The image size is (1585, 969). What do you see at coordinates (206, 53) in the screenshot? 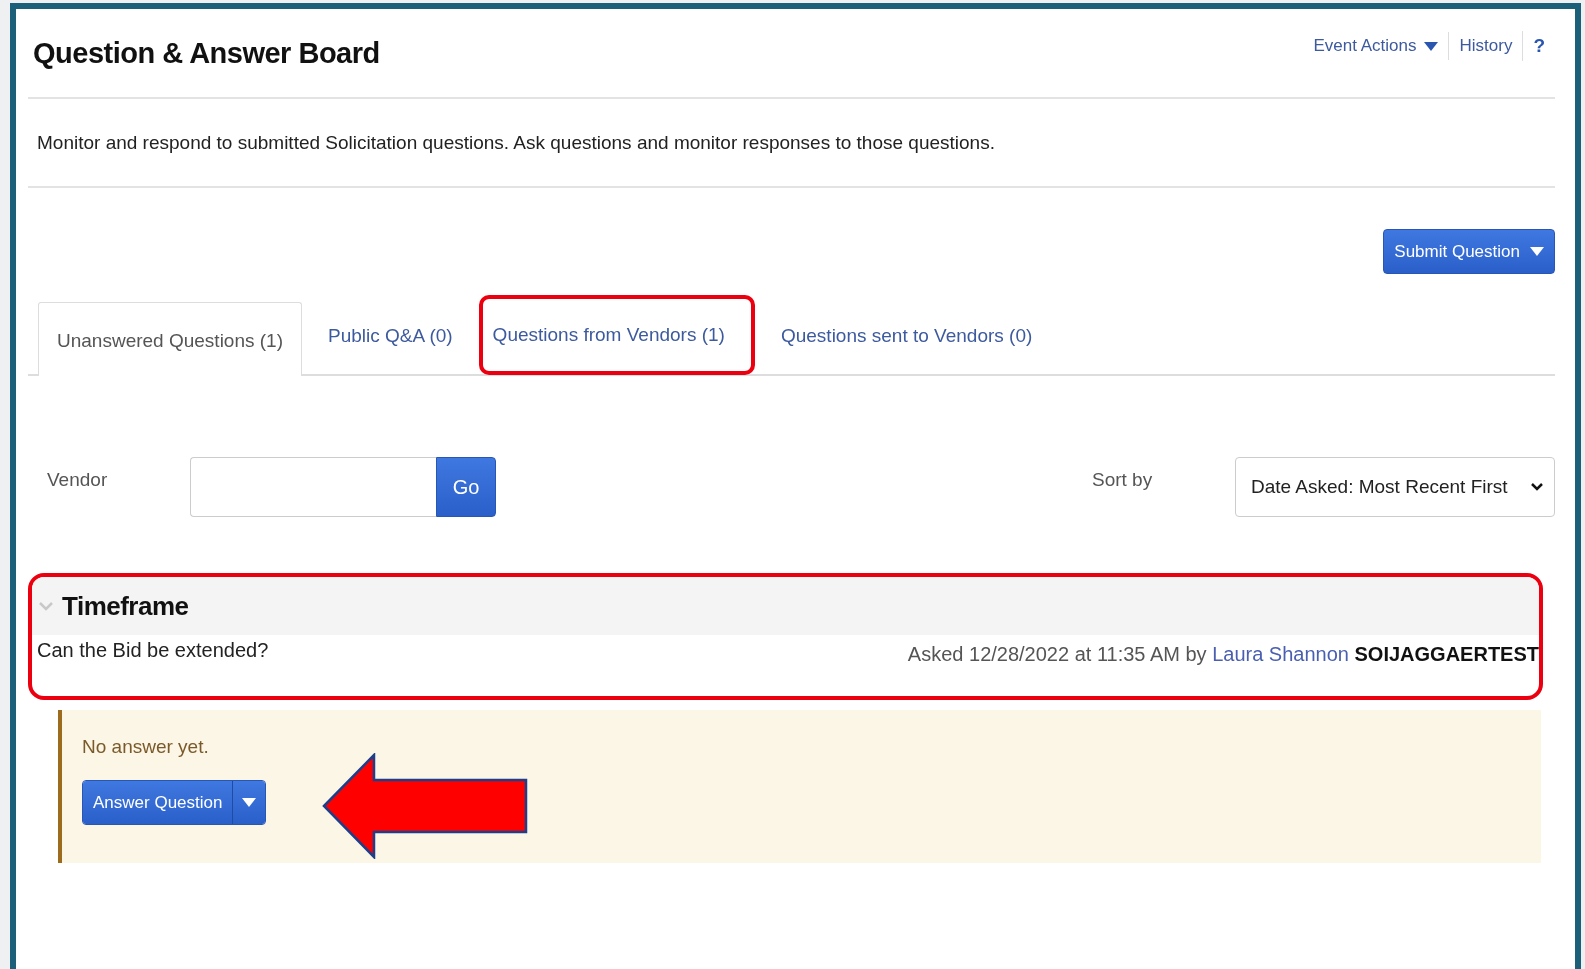
I see `page-title: Question & Answer Board` at bounding box center [206, 53].